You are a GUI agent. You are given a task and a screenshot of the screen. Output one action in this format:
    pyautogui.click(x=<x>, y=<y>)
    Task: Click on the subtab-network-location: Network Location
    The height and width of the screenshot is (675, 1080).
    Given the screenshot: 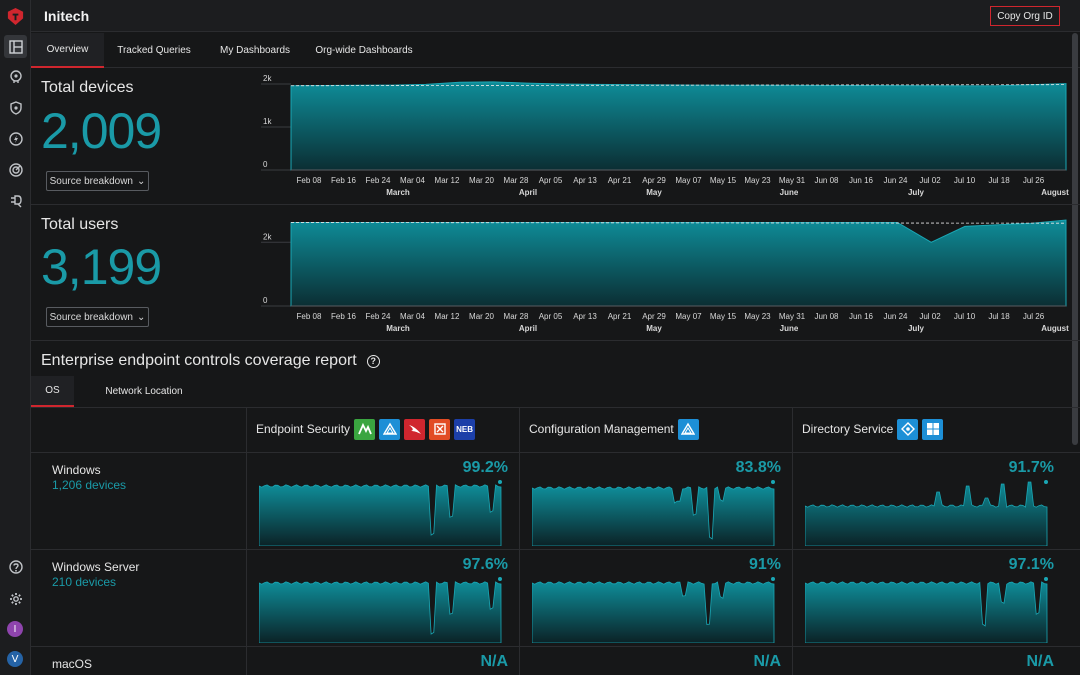 What is the action you would take?
    pyautogui.click(x=144, y=391)
    